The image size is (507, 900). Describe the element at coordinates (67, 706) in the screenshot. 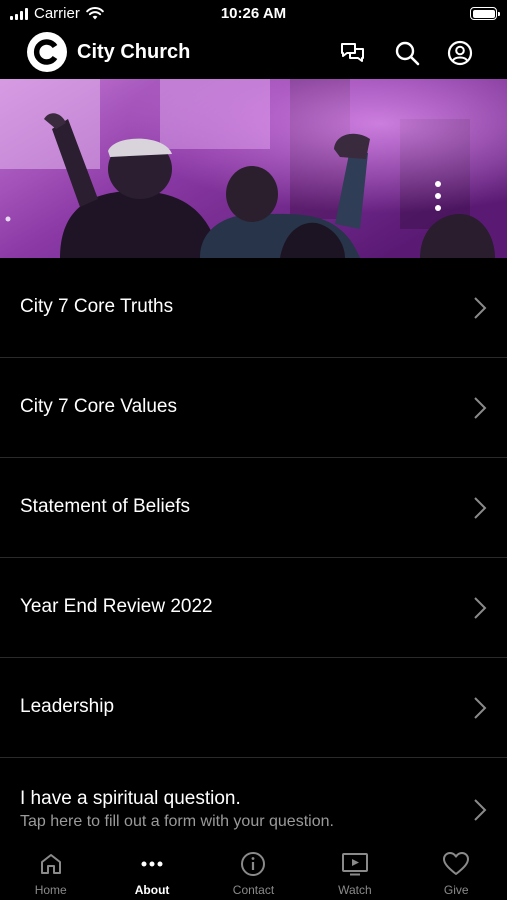

I see `menu-item-label: Leadership` at that location.